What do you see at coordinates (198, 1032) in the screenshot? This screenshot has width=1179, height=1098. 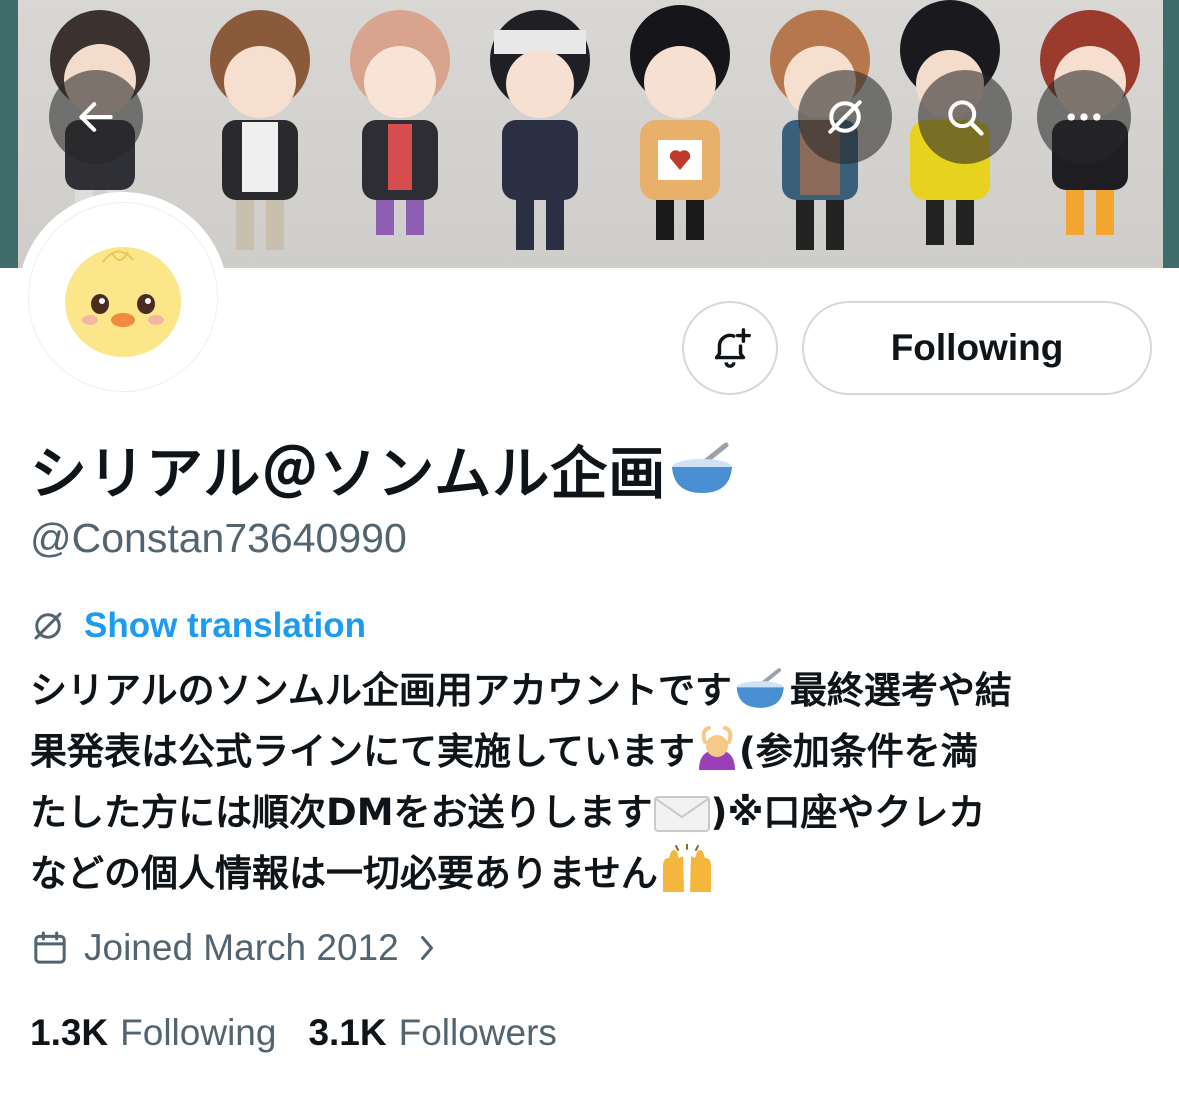 I see `following-label: Following` at bounding box center [198, 1032].